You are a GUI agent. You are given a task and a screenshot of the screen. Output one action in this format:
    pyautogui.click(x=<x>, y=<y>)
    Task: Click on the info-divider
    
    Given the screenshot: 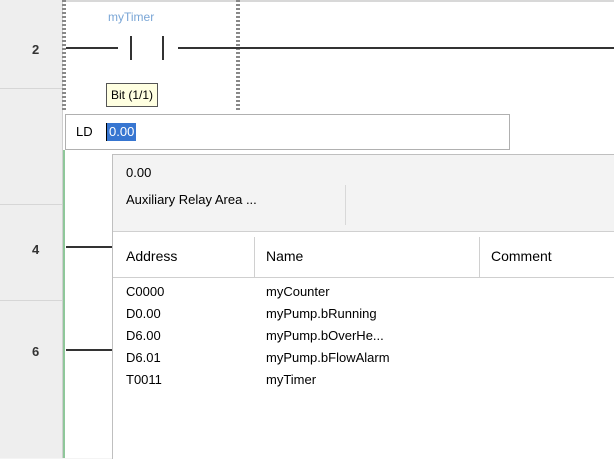 What is the action you would take?
    pyautogui.click(x=345, y=205)
    